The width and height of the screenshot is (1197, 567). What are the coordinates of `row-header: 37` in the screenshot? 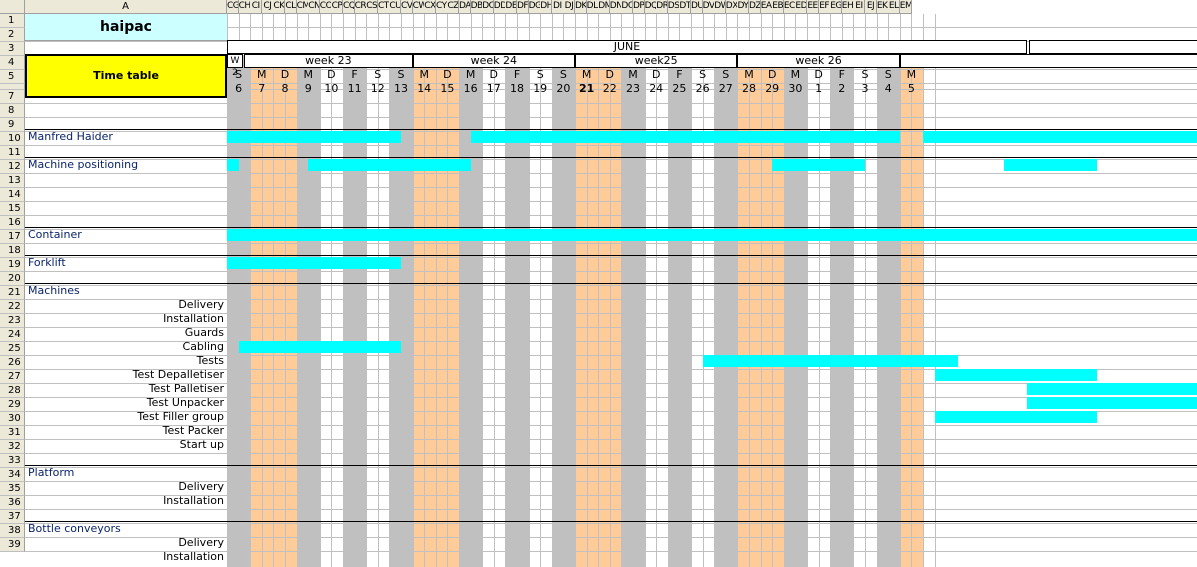 It's located at (12, 517).